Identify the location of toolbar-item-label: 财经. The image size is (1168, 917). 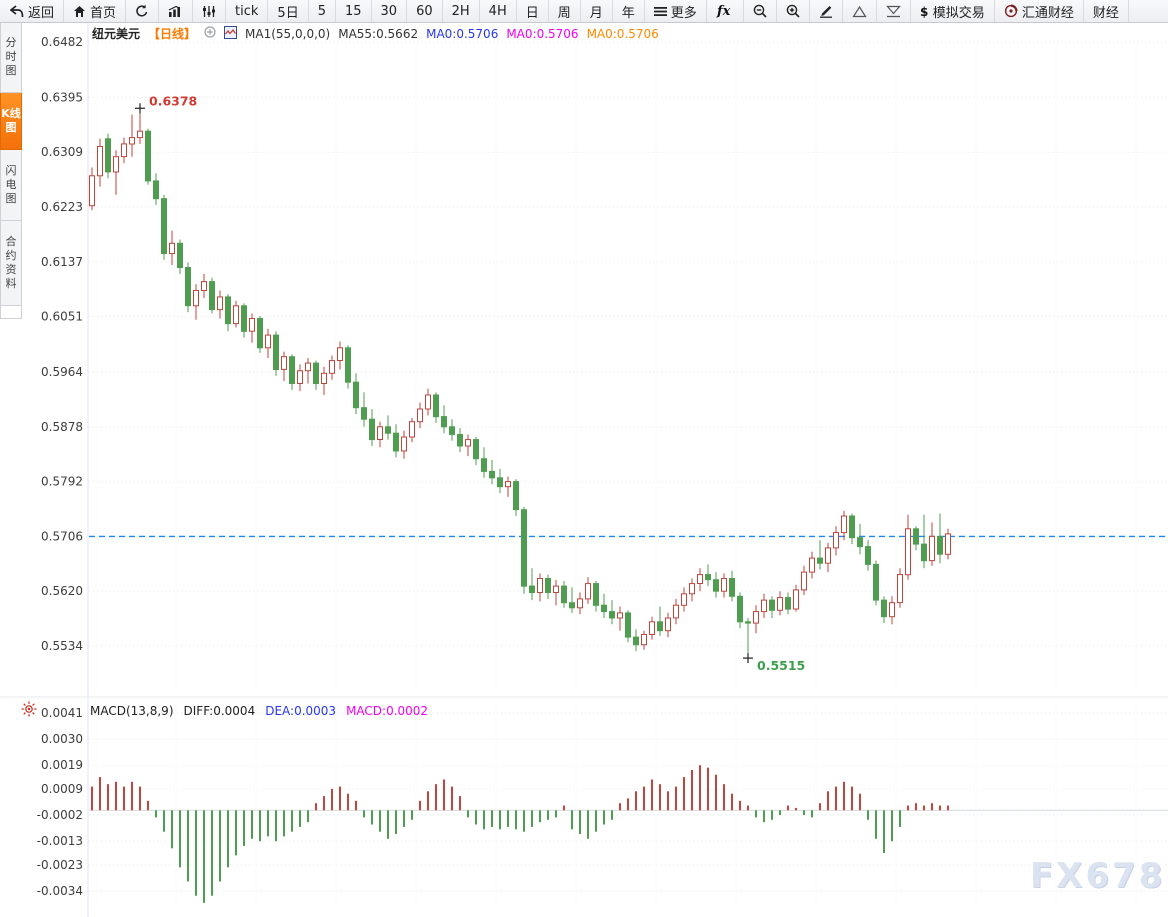
(1105, 13).